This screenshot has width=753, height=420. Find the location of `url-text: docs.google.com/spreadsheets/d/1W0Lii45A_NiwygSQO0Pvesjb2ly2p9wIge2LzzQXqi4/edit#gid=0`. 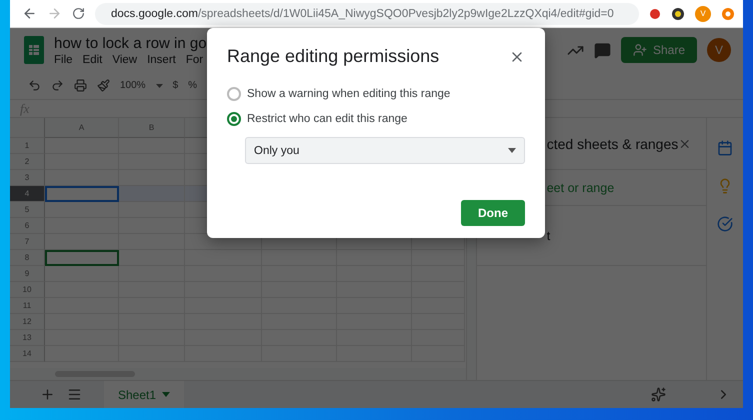

url-text: docs.google.com/spreadsheets/d/1W0Lii45A_NiwygSQO0Pvesjb2ly2p9wIge2LzzQXqi4/edit#gid=0 is located at coordinates (362, 14).